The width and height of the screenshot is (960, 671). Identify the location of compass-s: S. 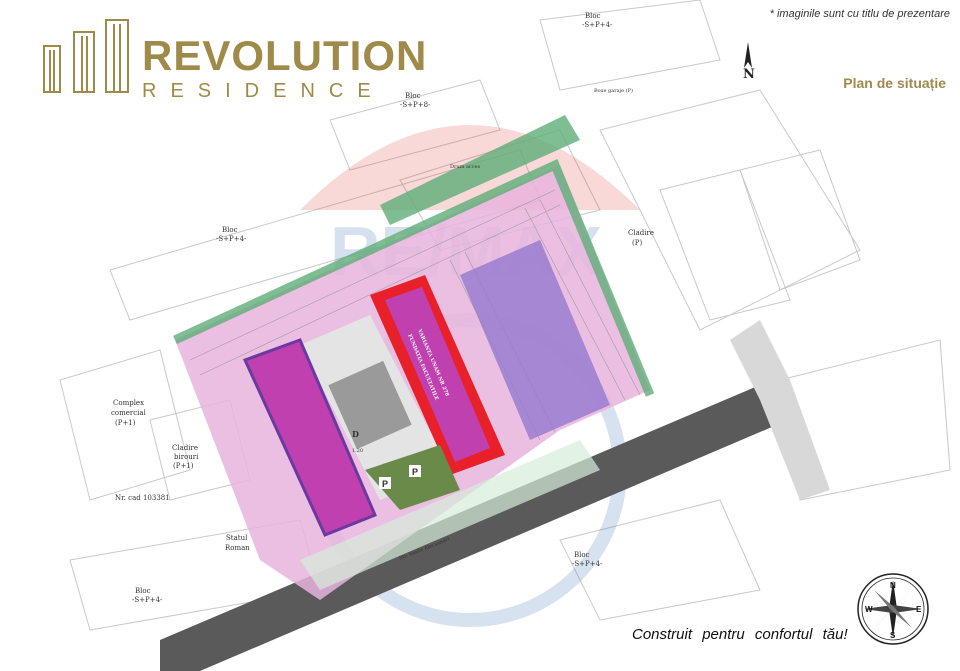
(893, 635).